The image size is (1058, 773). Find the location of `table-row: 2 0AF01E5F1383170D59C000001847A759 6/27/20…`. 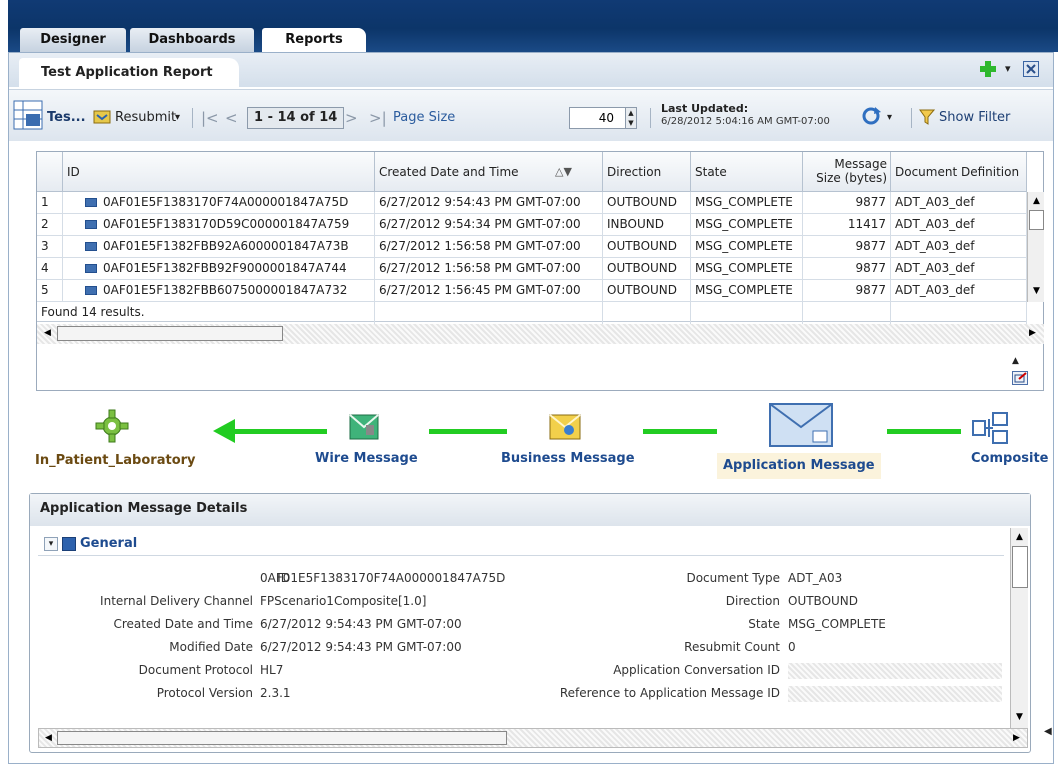

table-row: 2 0AF01E5F1383170D59C000001847A759 6/27/20… is located at coordinates (532, 225).